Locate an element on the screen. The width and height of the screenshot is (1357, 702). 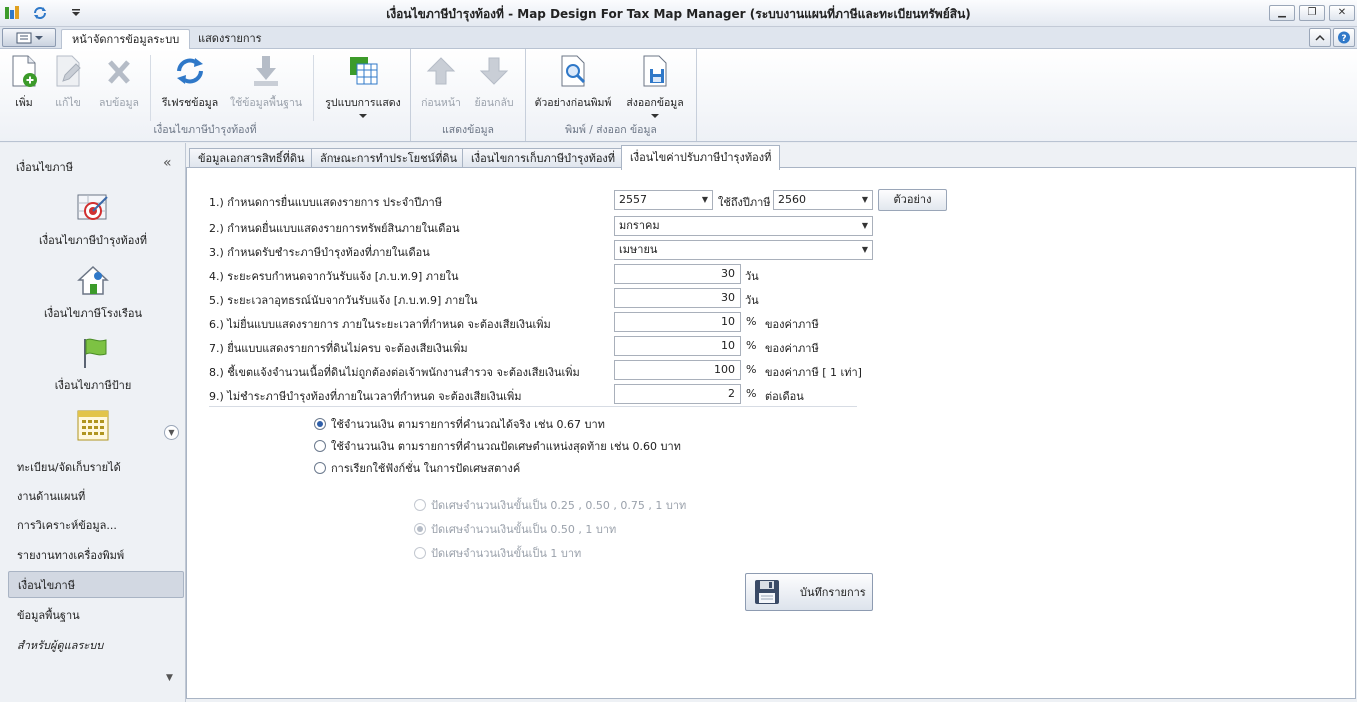
sidebar-item-signboard-tax: เงื่อนไขภาษีป้าย is located at coordinates (93, 369).